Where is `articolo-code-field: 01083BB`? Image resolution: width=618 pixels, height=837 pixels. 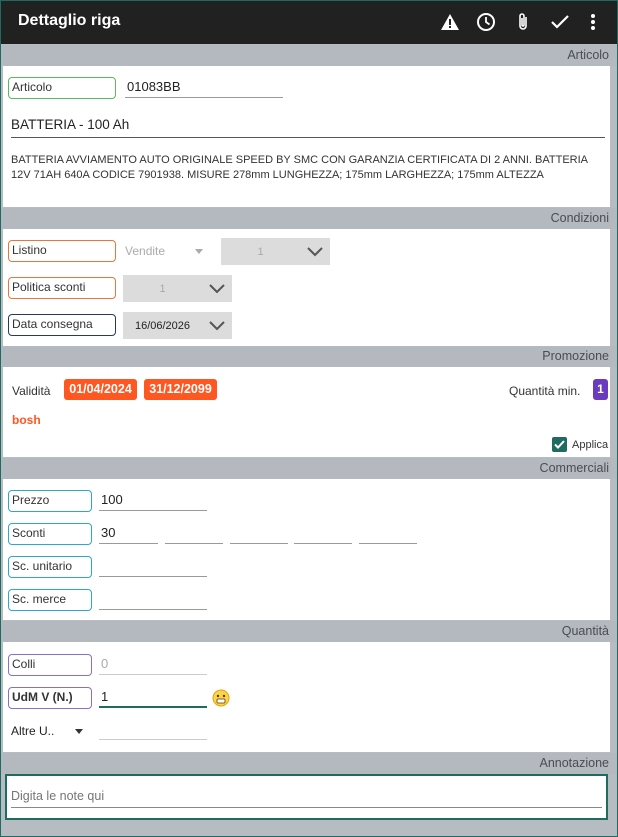
articolo-code-field: 01083BB is located at coordinates (204, 88).